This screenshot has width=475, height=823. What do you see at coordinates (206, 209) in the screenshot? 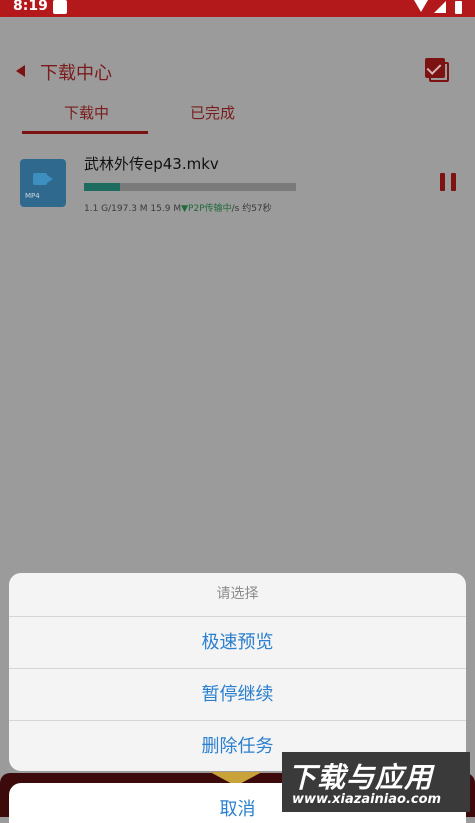
I see `p2p-status: ▼P2P传输中` at bounding box center [206, 209].